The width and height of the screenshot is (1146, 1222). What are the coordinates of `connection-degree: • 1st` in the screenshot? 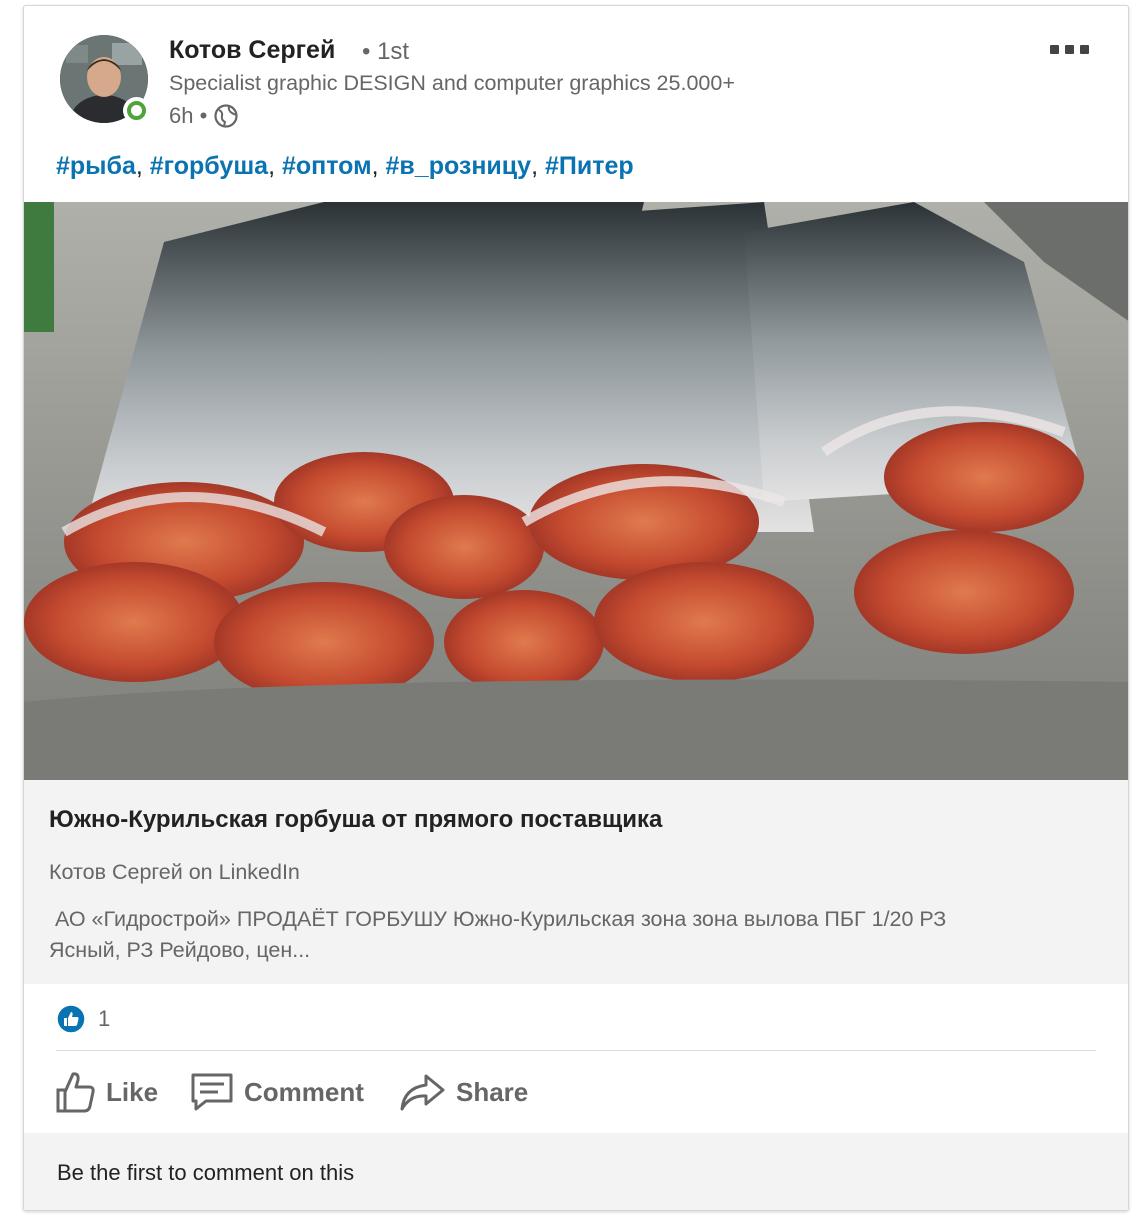 It's located at (386, 51).